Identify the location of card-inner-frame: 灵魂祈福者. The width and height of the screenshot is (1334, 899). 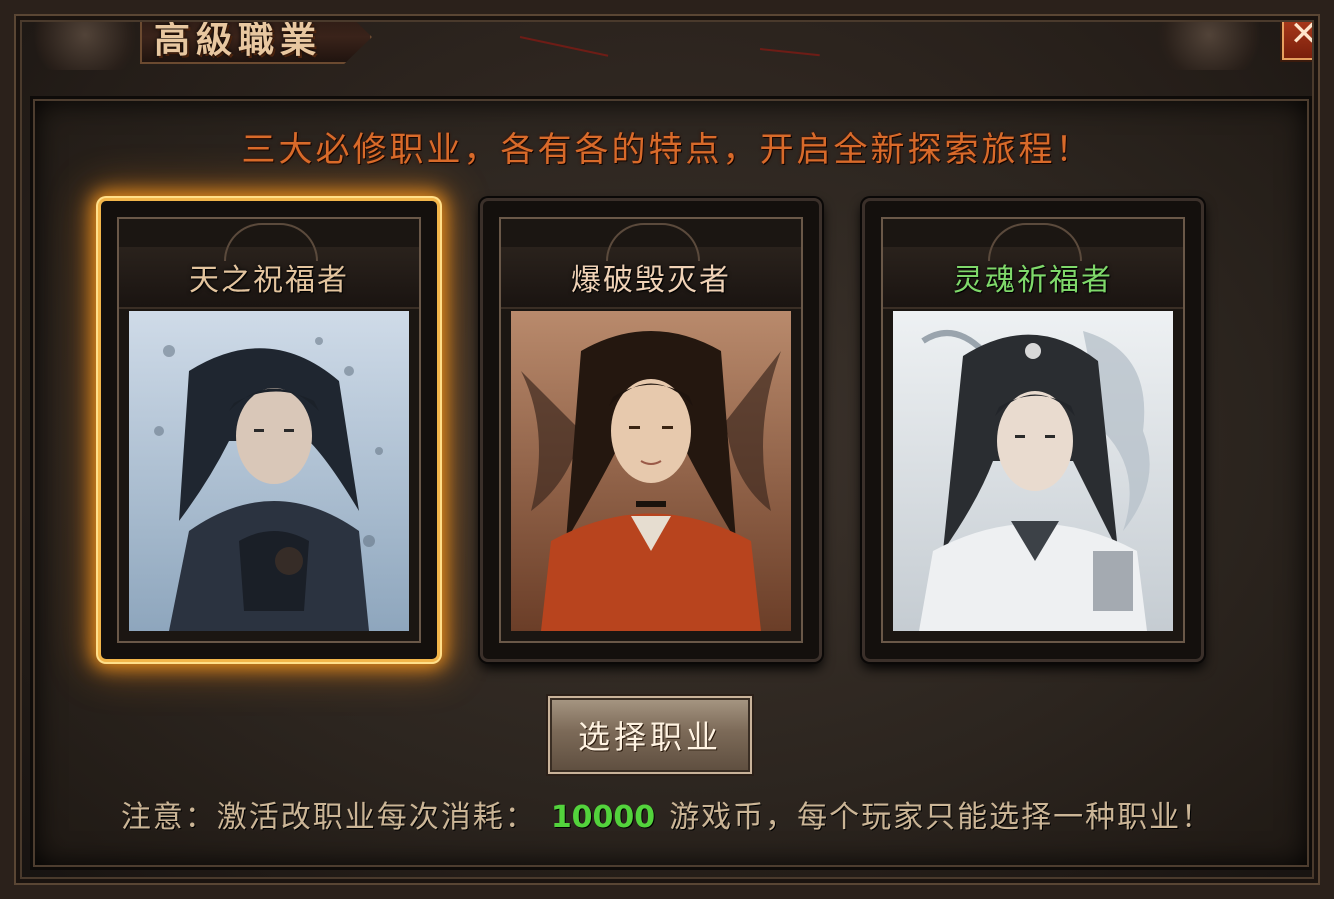
(1033, 430).